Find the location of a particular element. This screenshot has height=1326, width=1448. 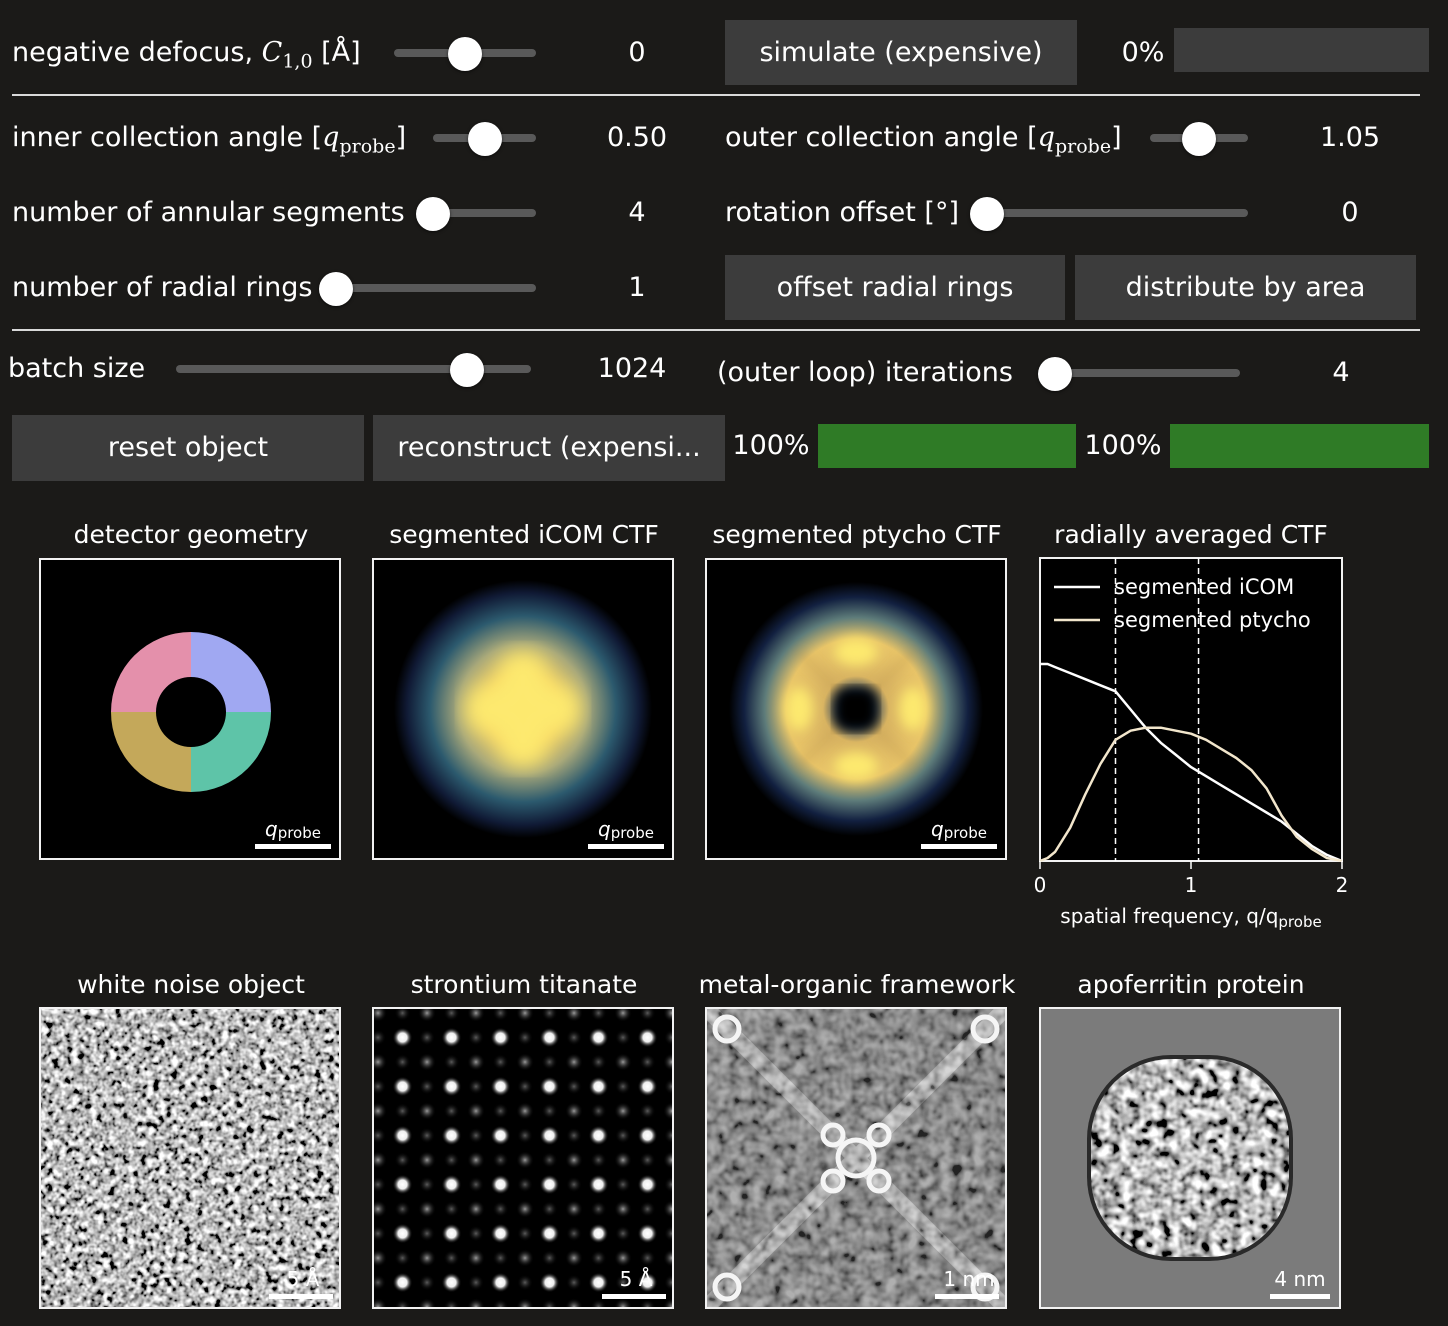

rings-value: 1 is located at coordinates (637, 287).